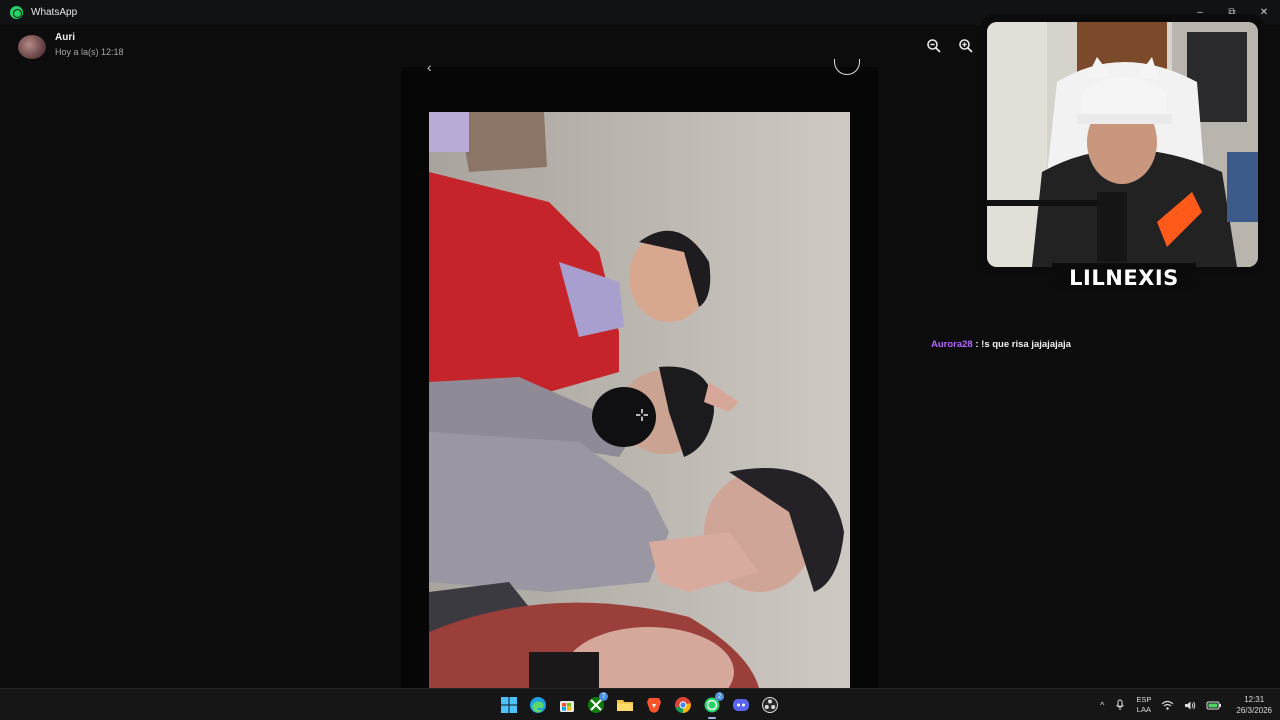 The height and width of the screenshot is (720, 1280). I want to click on lang-top: ESP, so click(1144, 699).